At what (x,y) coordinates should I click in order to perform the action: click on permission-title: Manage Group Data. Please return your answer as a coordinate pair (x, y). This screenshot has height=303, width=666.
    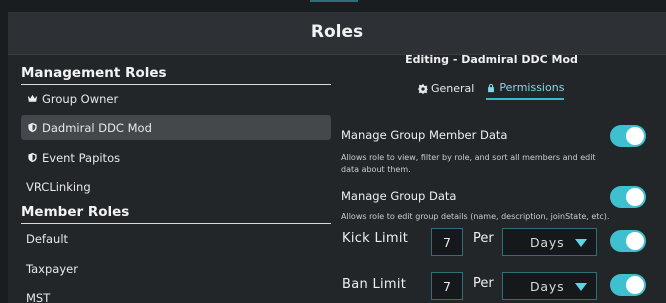
    Looking at the image, I should click on (399, 196).